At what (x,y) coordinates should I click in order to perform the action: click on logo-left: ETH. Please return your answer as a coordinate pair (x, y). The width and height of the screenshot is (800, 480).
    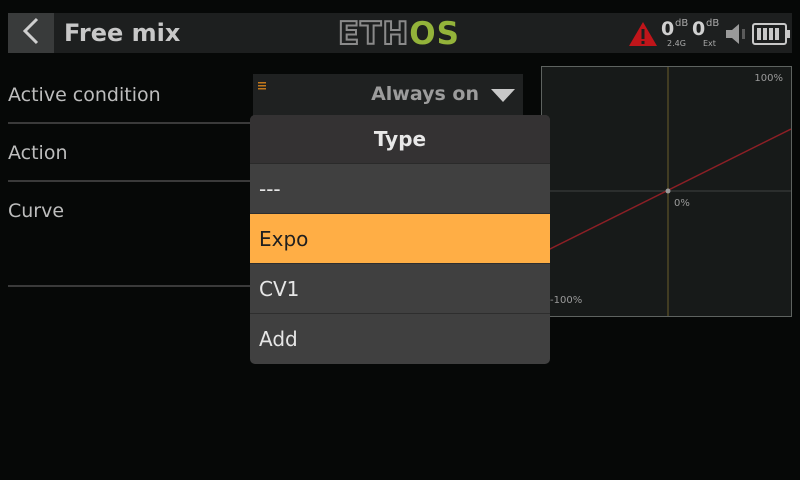
    Looking at the image, I should click on (373, 34).